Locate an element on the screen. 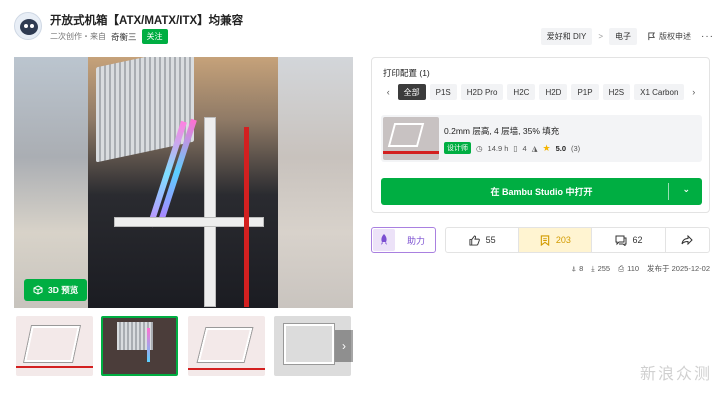 The width and height of the screenshot is (720, 405). open-button-label: 在 Bambu Studio 中打开 is located at coordinates (541, 192).